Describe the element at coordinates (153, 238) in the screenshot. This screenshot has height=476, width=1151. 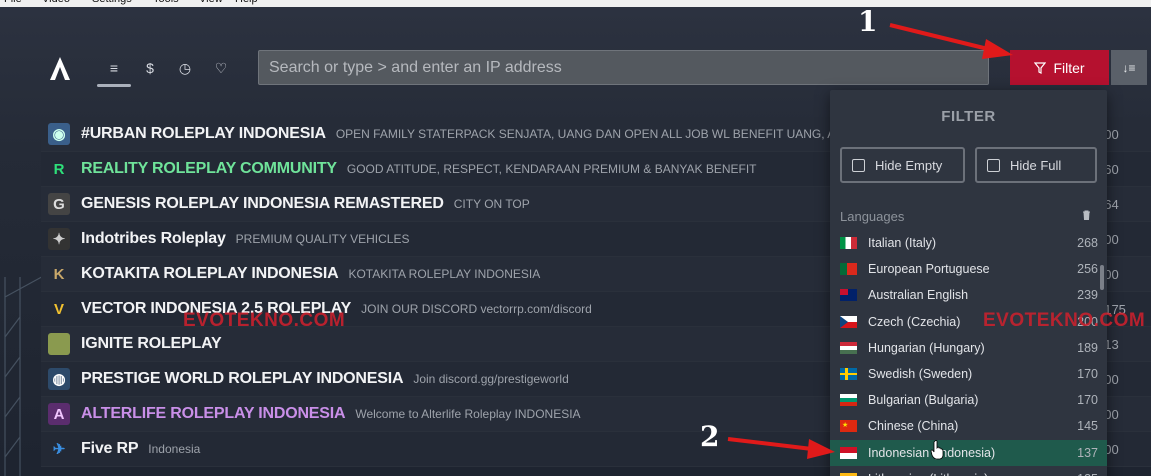
I see `server-name: Indotribes Roleplay` at that location.